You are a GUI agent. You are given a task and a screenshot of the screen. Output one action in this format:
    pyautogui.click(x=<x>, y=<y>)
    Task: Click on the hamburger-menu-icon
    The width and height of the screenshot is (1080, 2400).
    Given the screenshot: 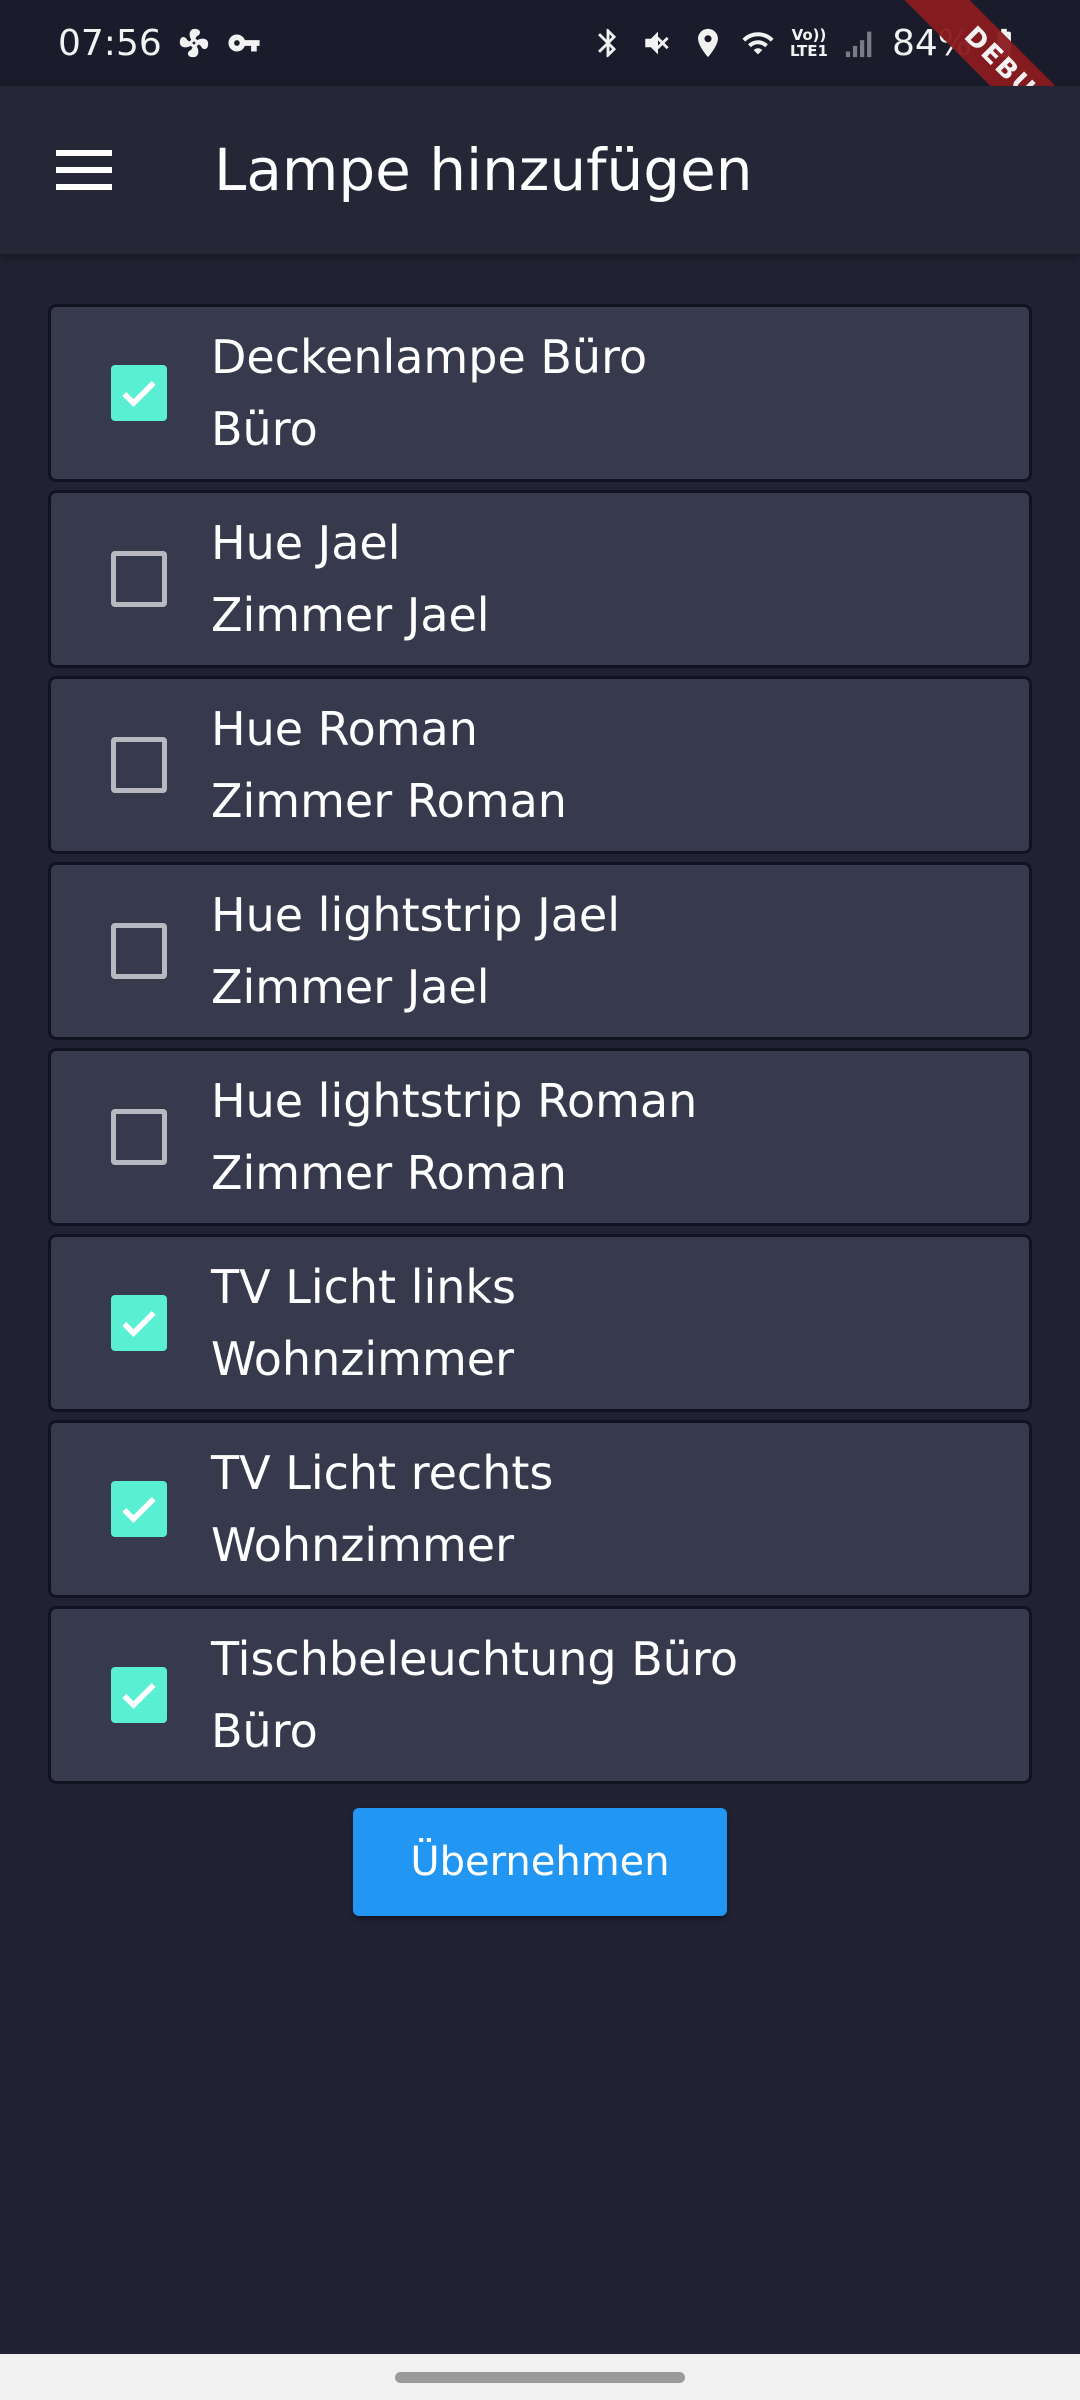 What is the action you would take?
    pyautogui.click(x=84, y=170)
    